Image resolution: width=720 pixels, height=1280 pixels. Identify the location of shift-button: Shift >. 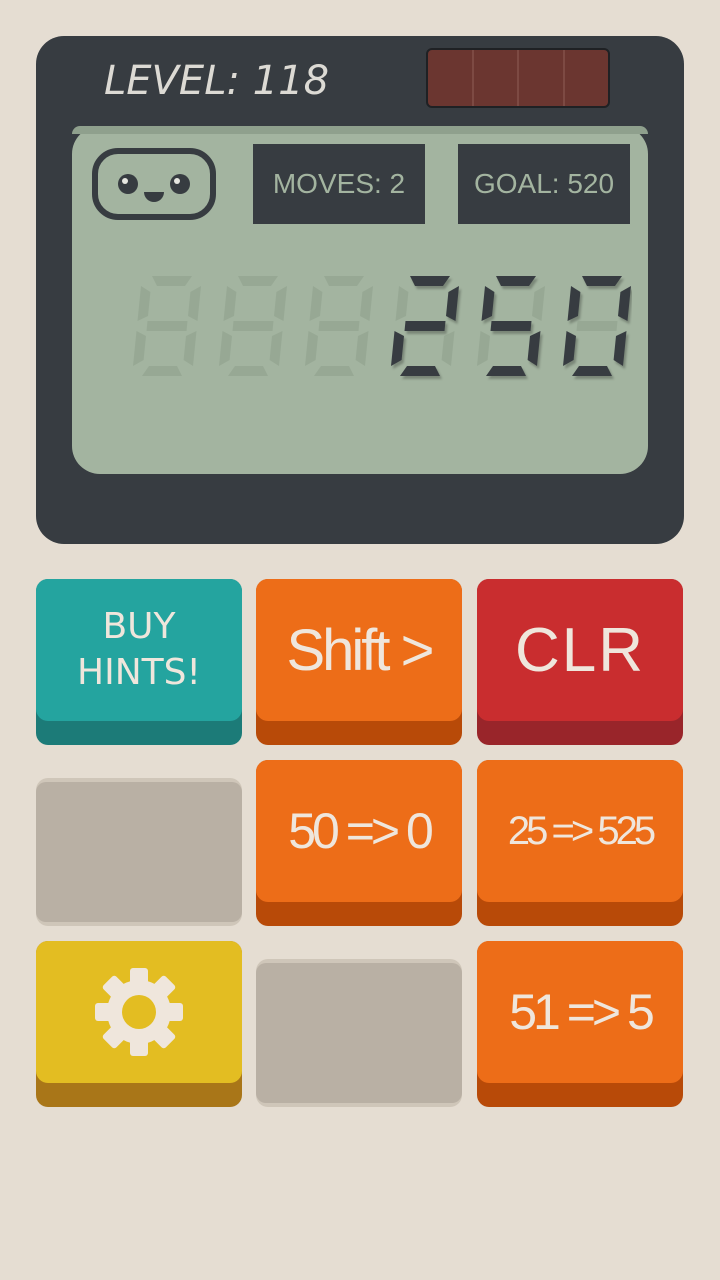
(359, 662).